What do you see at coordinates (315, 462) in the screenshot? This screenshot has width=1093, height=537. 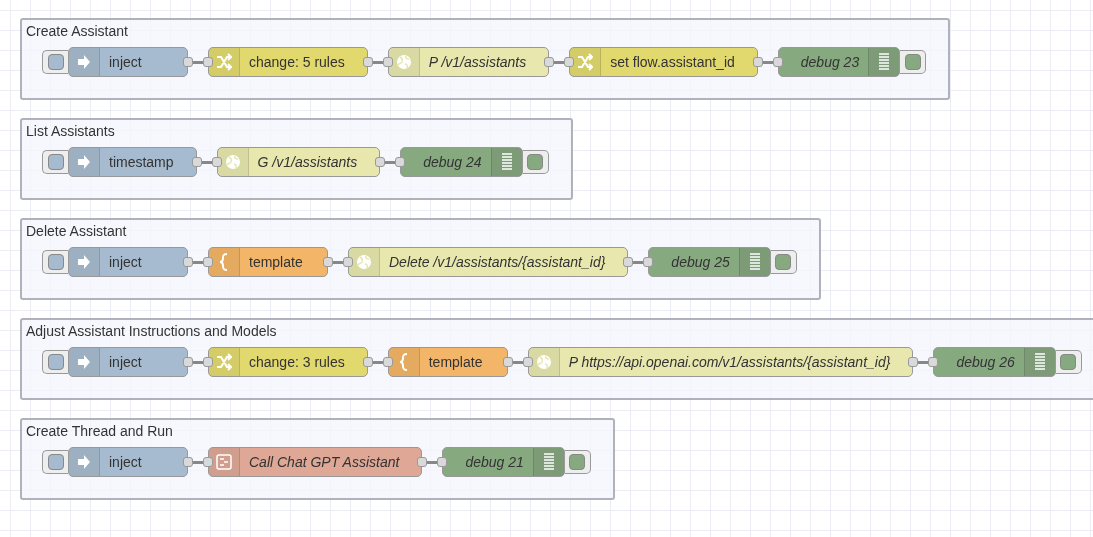 I see `subflow-node: Call Chat GPT Assistant` at bounding box center [315, 462].